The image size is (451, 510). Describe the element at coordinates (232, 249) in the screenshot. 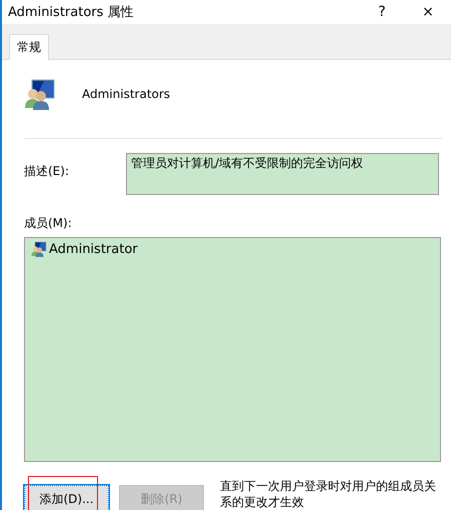

I see `member-item: Administrator` at that location.